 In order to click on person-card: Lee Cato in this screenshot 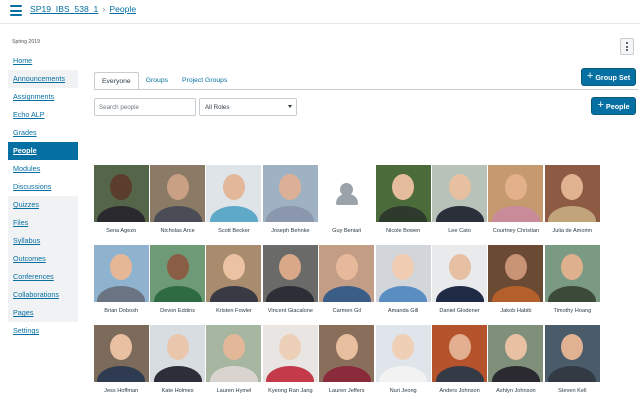, I will do `click(459, 205)`.